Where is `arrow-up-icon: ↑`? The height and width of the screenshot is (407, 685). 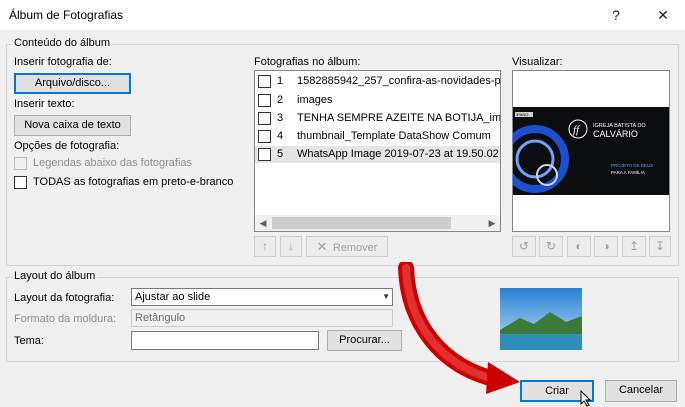 arrow-up-icon: ↑ is located at coordinates (265, 246).